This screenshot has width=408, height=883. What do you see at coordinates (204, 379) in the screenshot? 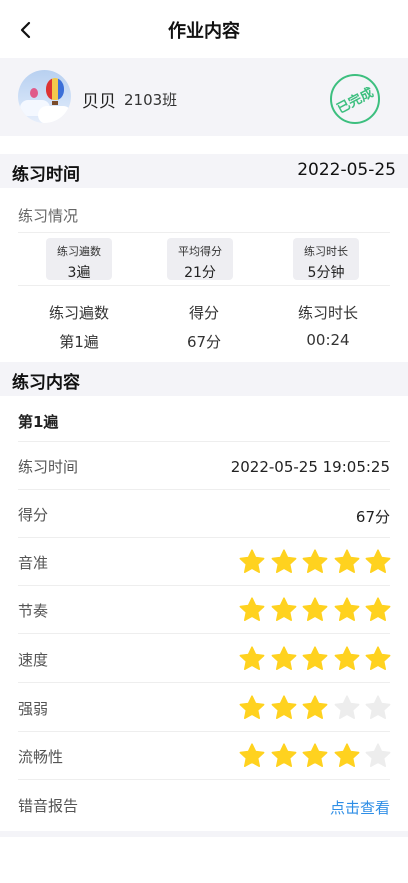
I see `practice-content-header: 练习内容` at bounding box center [204, 379].